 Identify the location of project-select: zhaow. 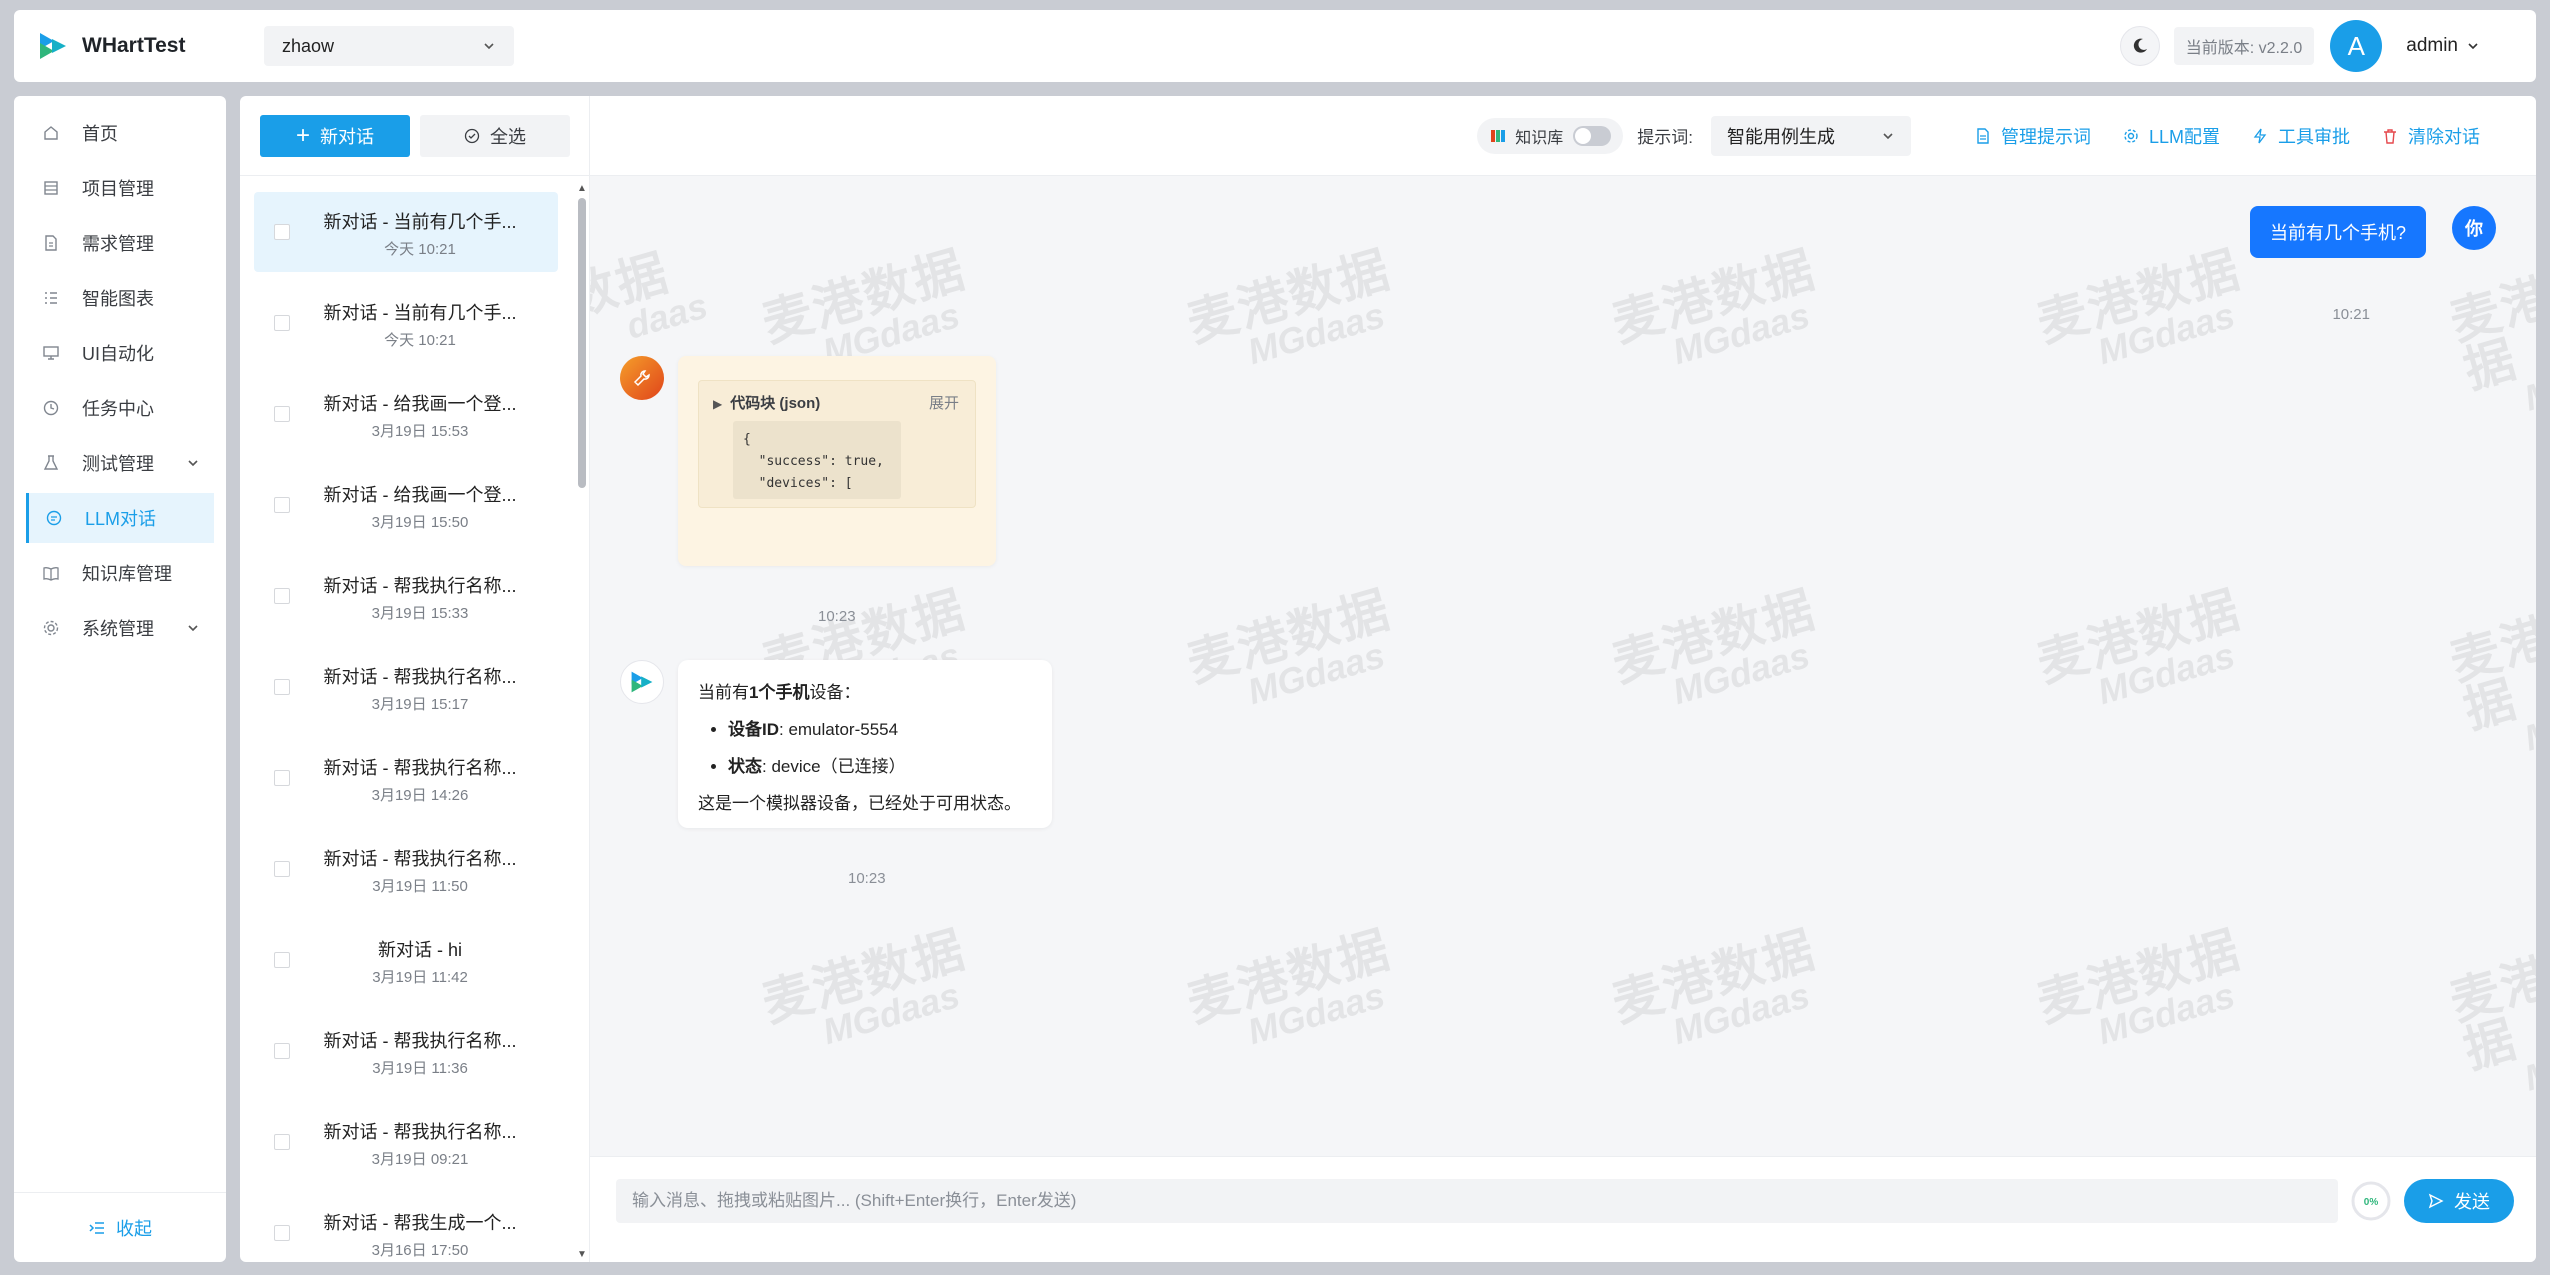
(389, 46).